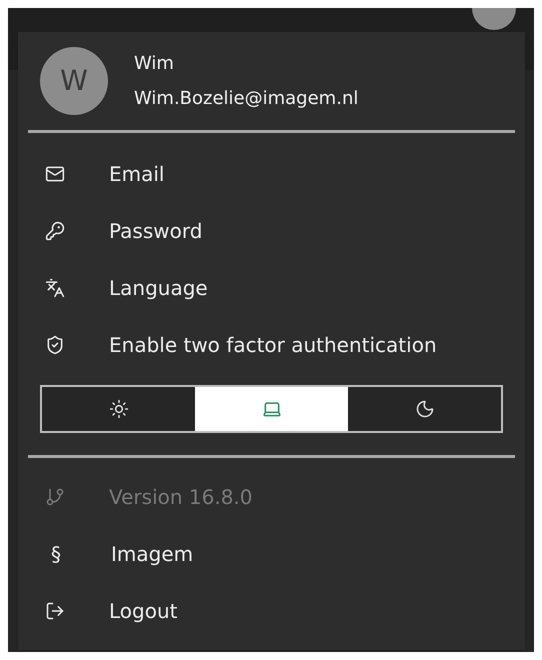 This screenshot has width=542, height=660. I want to click on user-name: Wim, so click(154, 64).